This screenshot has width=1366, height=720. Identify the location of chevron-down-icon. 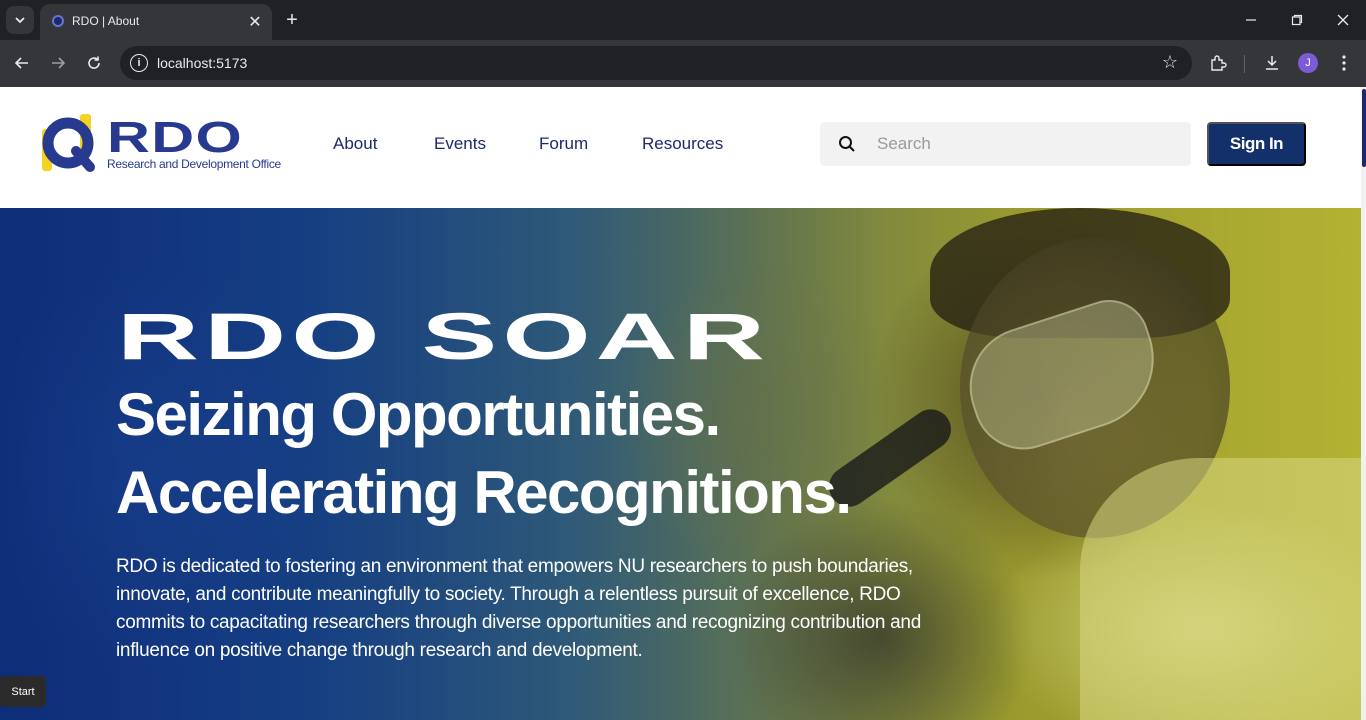
(20, 20).